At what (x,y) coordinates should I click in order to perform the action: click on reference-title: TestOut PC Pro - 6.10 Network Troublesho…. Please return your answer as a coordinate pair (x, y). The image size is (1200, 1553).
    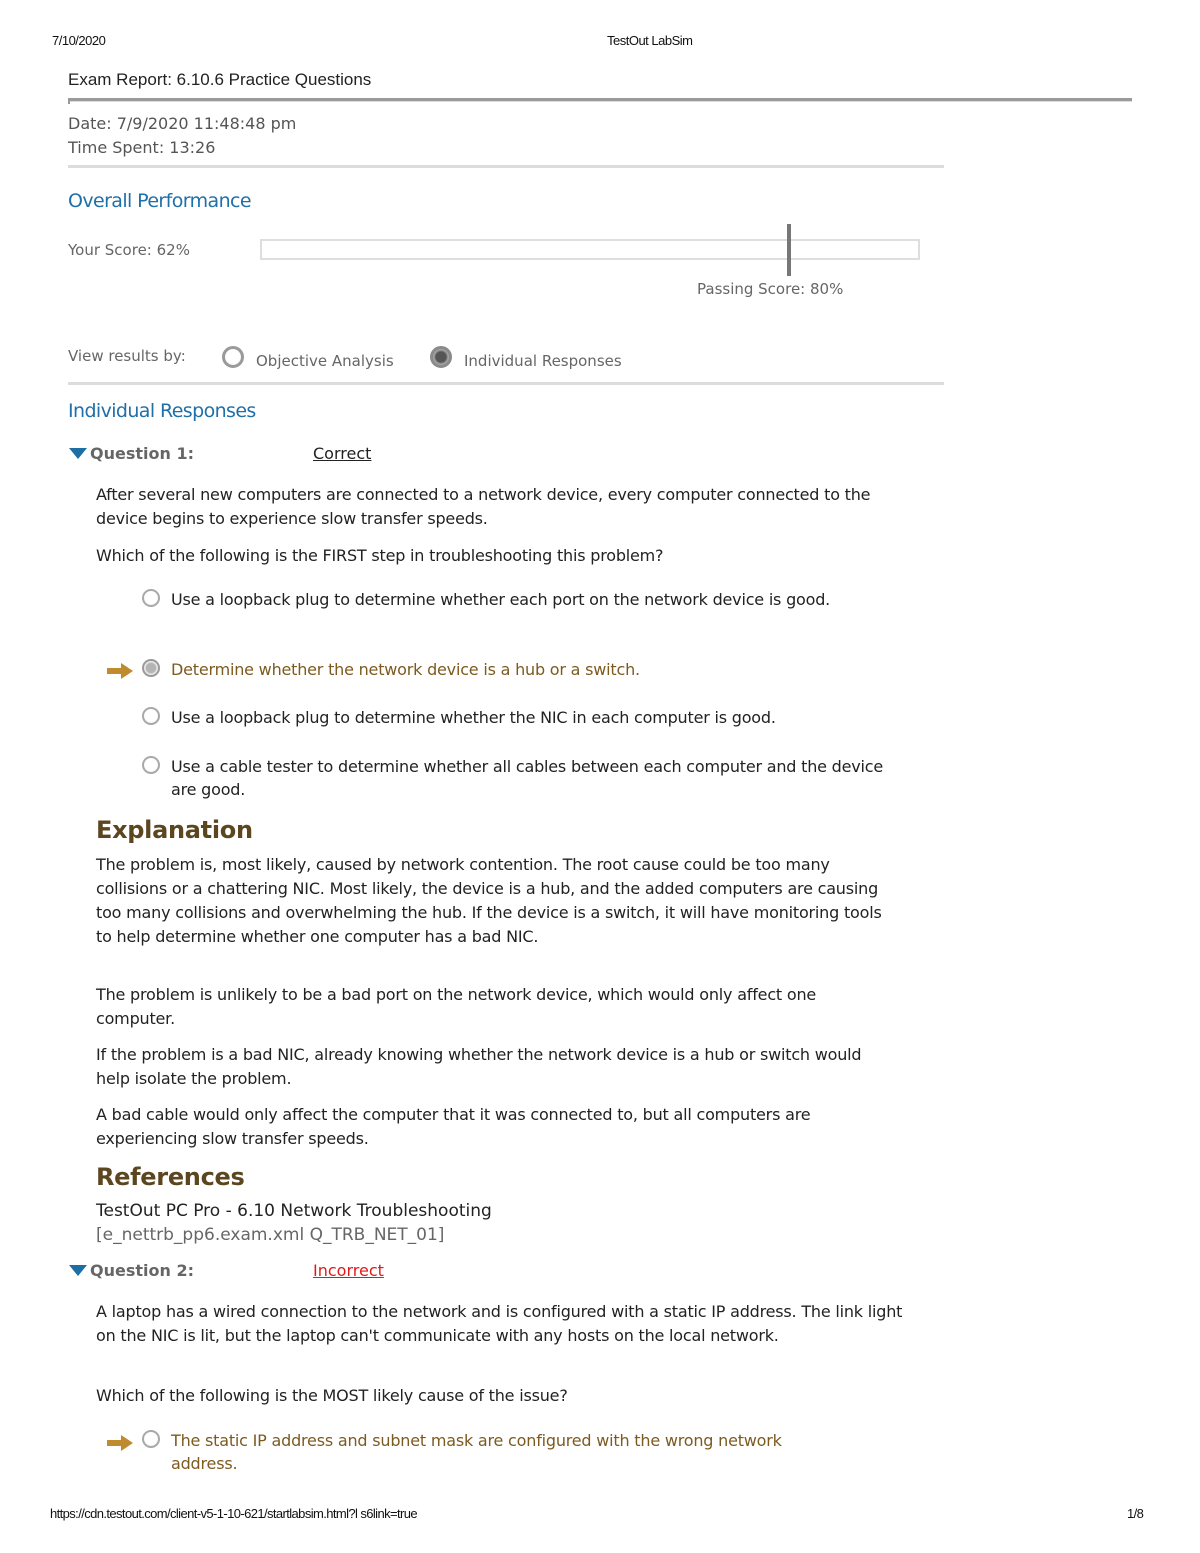
    Looking at the image, I should click on (294, 1211).